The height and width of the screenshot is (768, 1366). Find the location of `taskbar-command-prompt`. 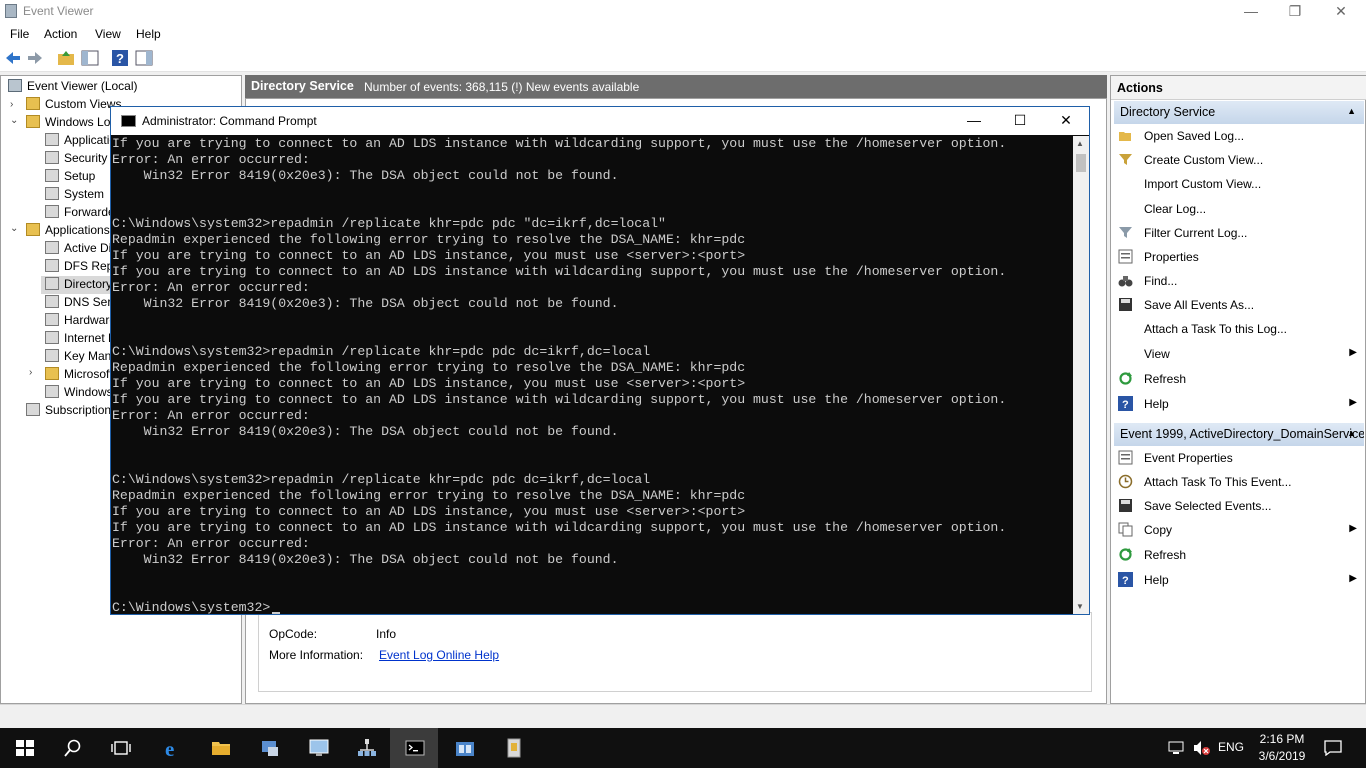

taskbar-command-prompt is located at coordinates (414, 748).